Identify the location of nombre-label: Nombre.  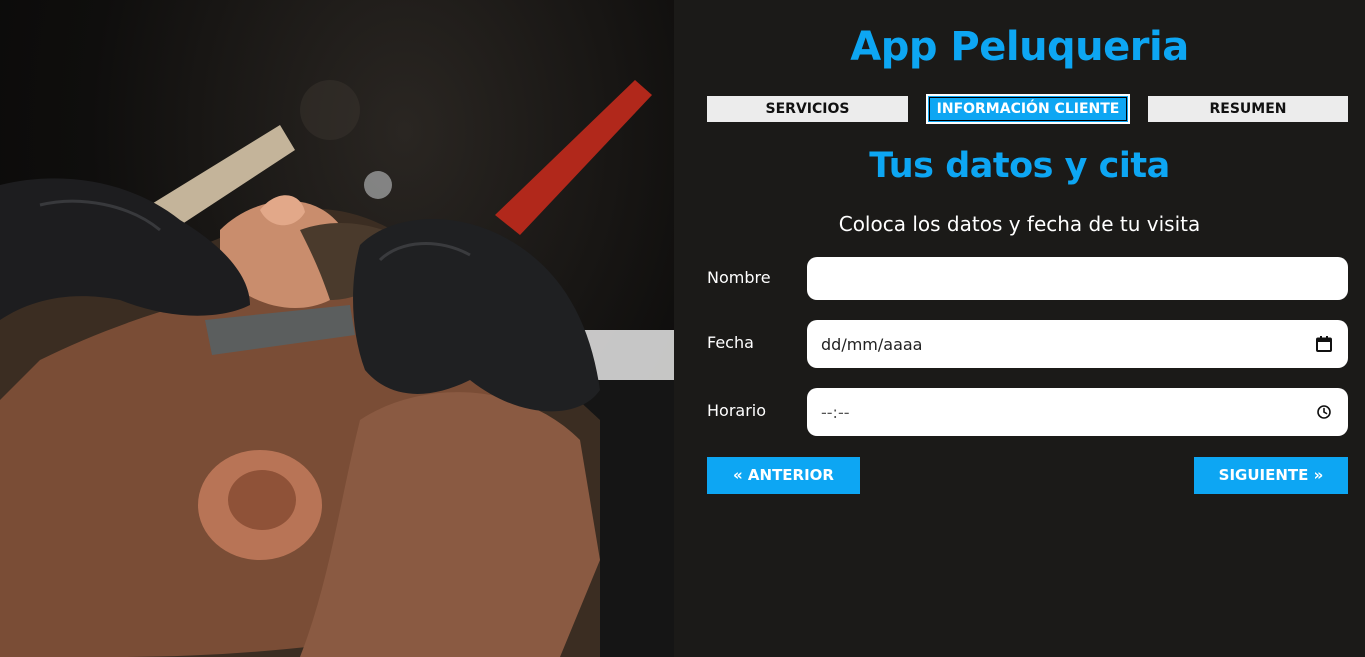
(739, 277).